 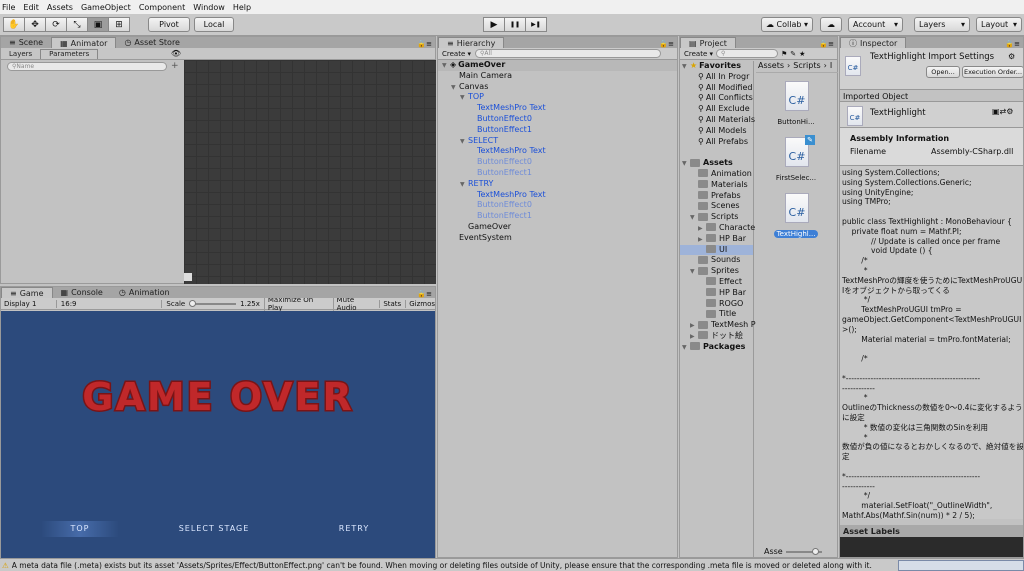 I want to click on tab-parameters: Parameters, so click(x=69, y=53).